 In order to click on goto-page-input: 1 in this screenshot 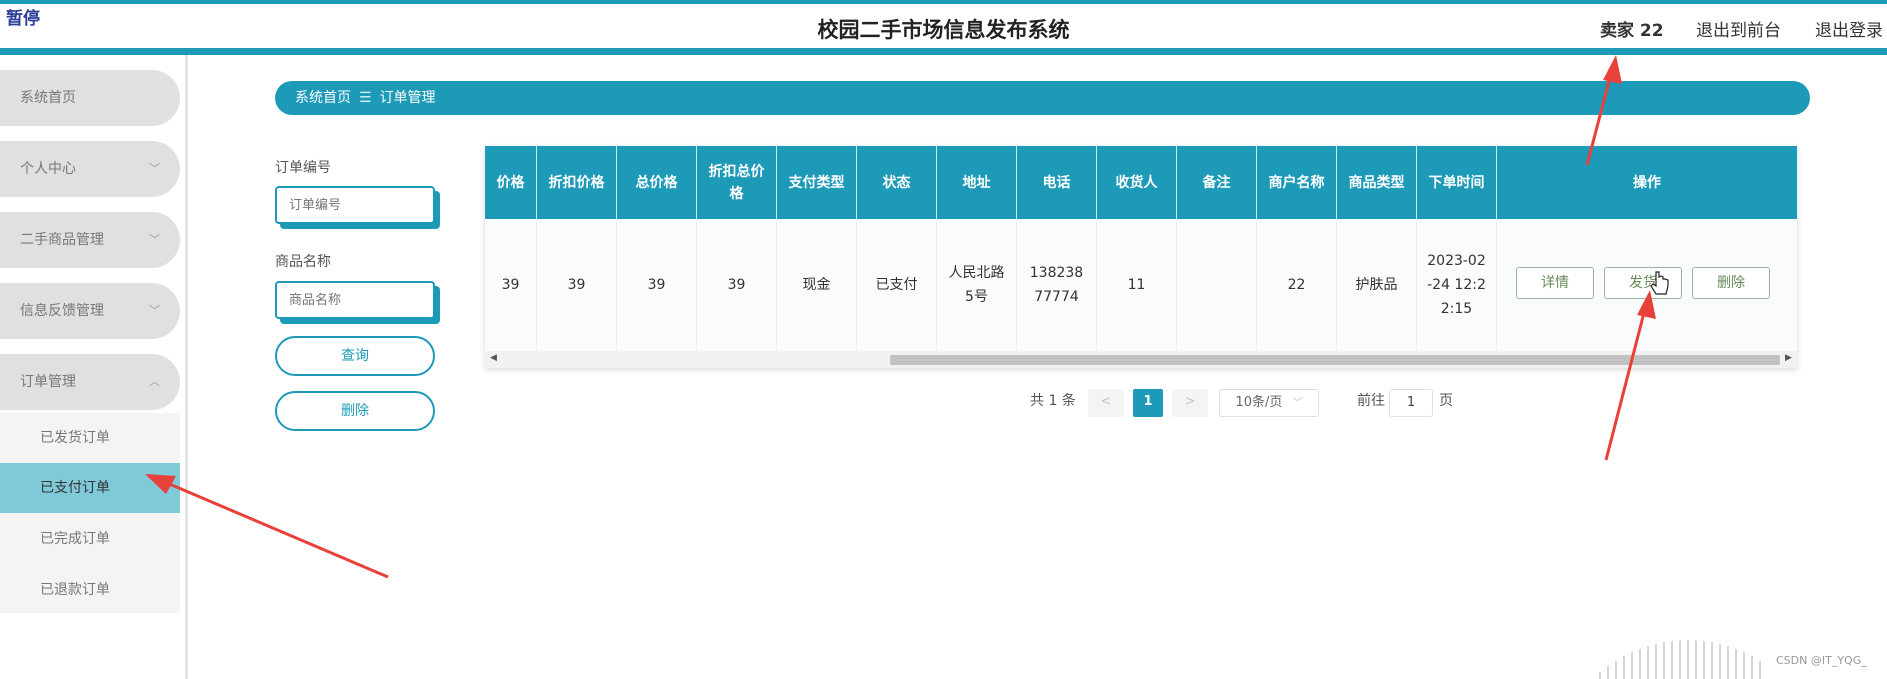, I will do `click(1411, 403)`.